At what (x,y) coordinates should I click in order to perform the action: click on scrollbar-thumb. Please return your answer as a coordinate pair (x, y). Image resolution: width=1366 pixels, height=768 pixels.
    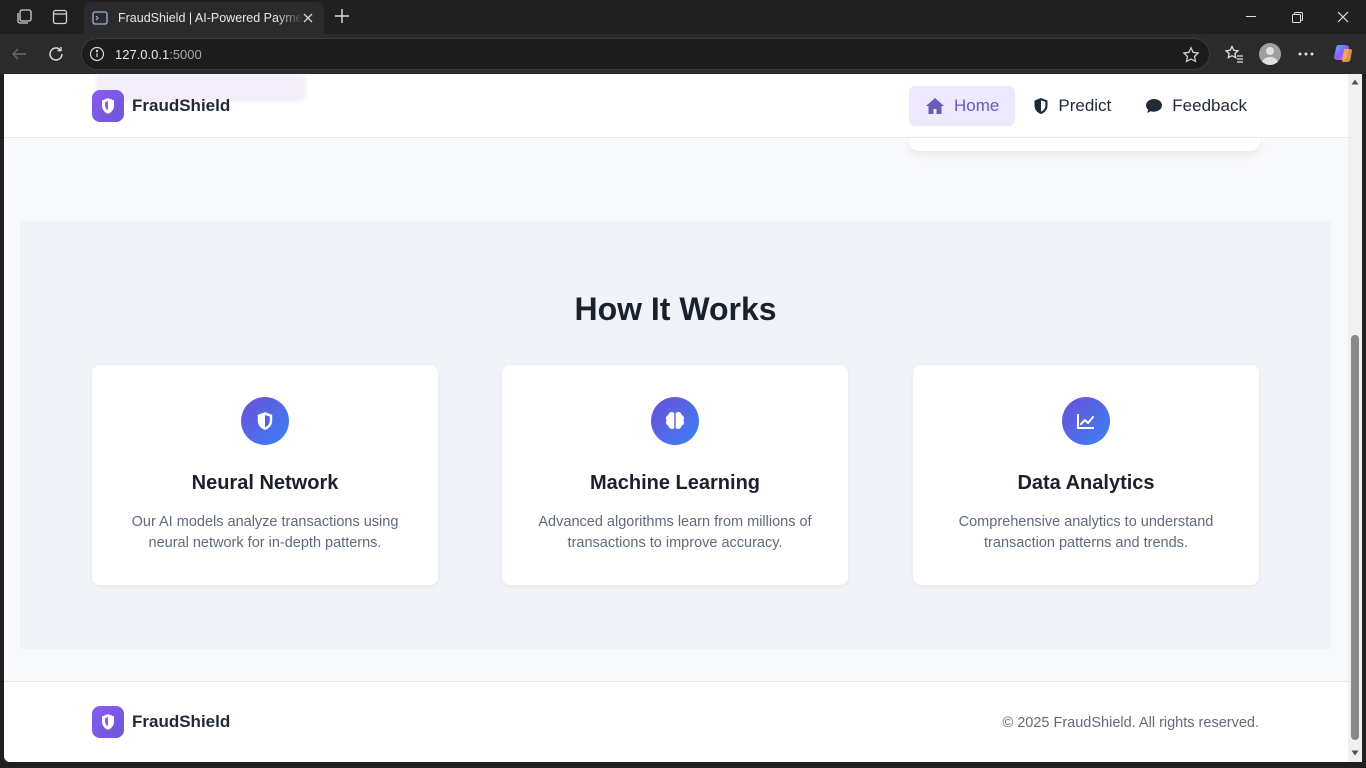
    Looking at the image, I should click on (1355, 537).